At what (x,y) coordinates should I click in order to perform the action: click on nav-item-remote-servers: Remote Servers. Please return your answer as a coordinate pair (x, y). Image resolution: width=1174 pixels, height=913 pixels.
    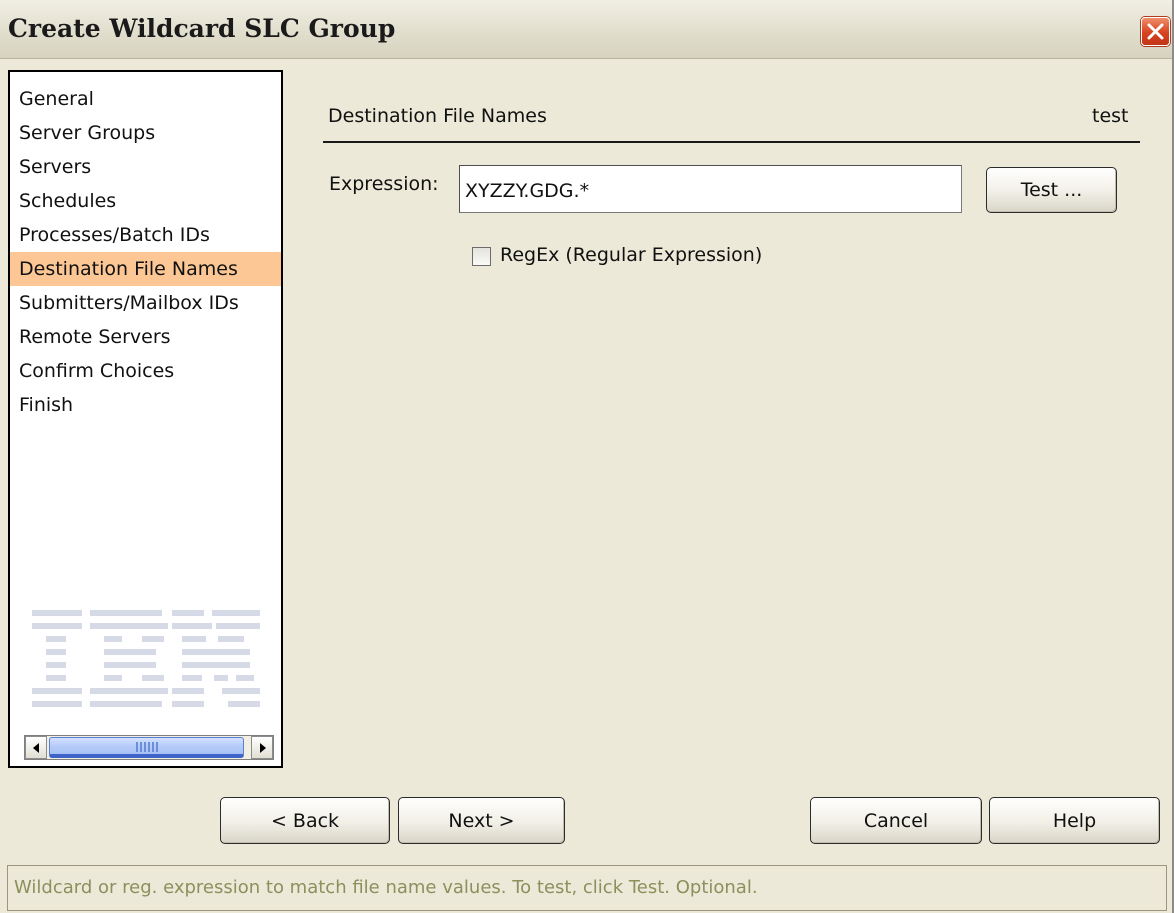
    Looking at the image, I should click on (145, 337).